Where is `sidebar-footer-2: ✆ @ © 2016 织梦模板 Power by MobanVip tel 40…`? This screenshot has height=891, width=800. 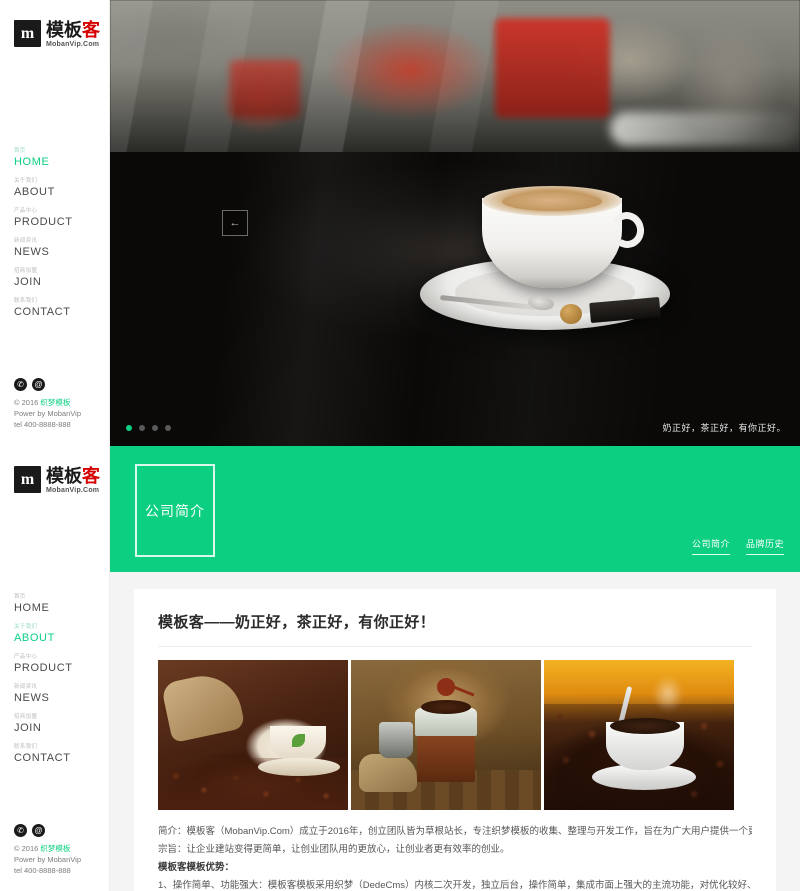 sidebar-footer-2: ✆ @ © 2016 织梦模板 Power by MobanVip tel 40… is located at coordinates (47, 850).